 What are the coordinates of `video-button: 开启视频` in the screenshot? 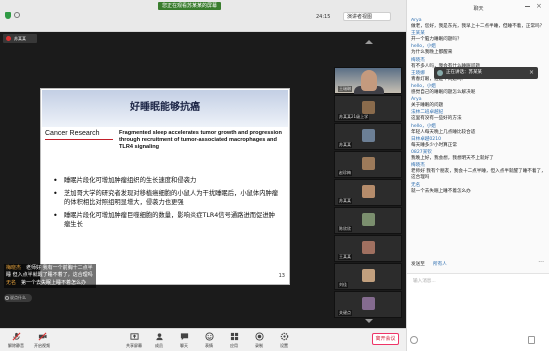 It's located at (42, 340).